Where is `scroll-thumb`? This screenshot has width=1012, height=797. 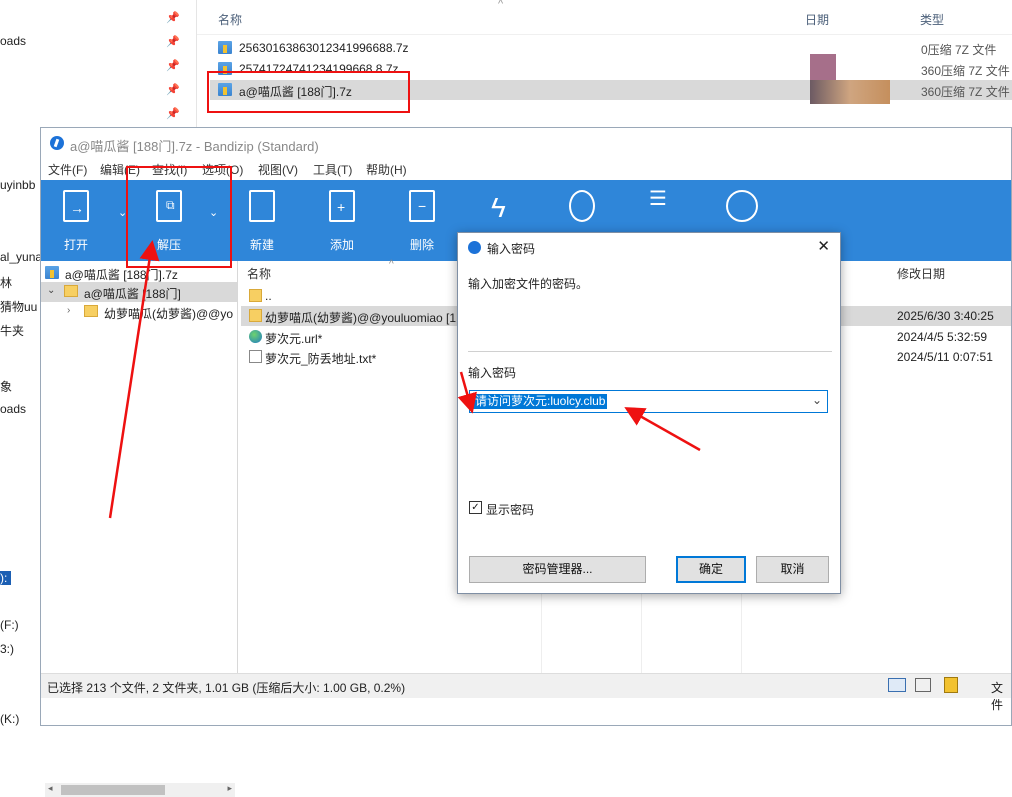
scroll-thumb is located at coordinates (113, 790).